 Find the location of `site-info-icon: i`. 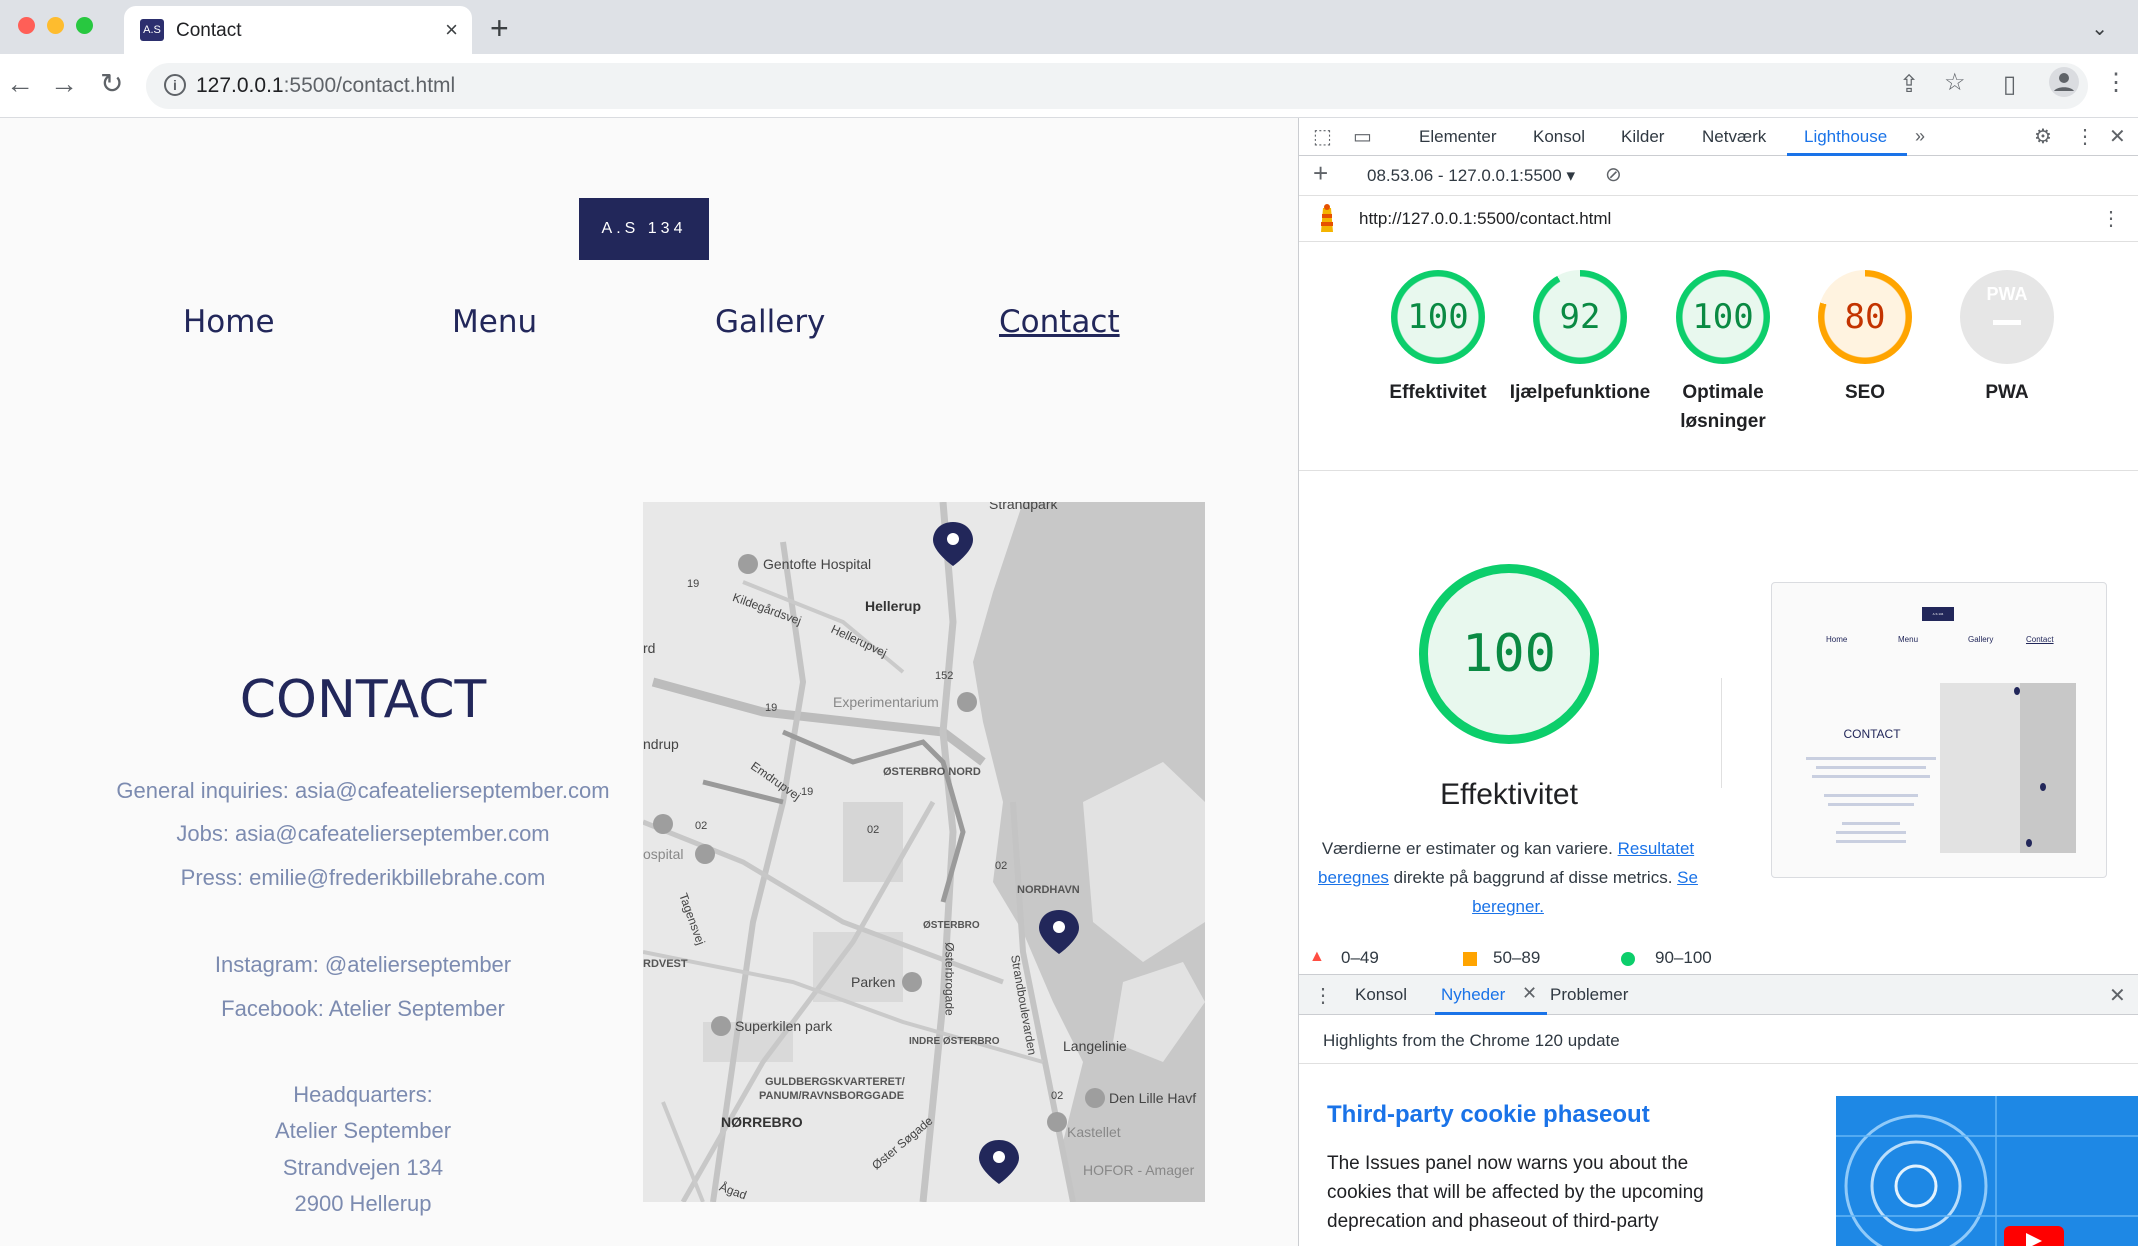

site-info-icon: i is located at coordinates (175, 85).